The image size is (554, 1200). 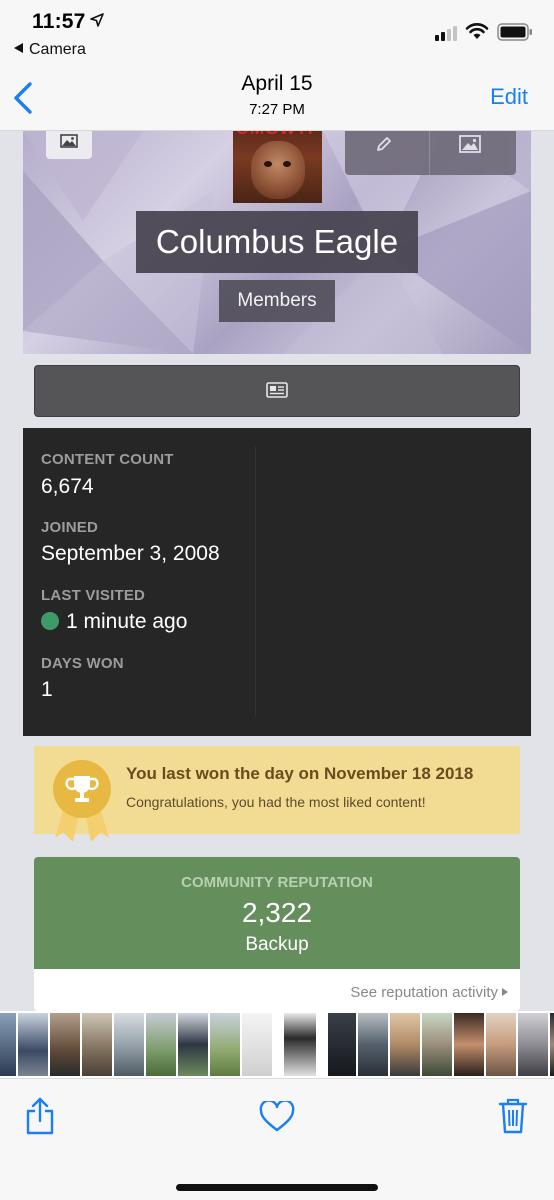 I want to click on stat-label-joined: JOINED, so click(x=70, y=527).